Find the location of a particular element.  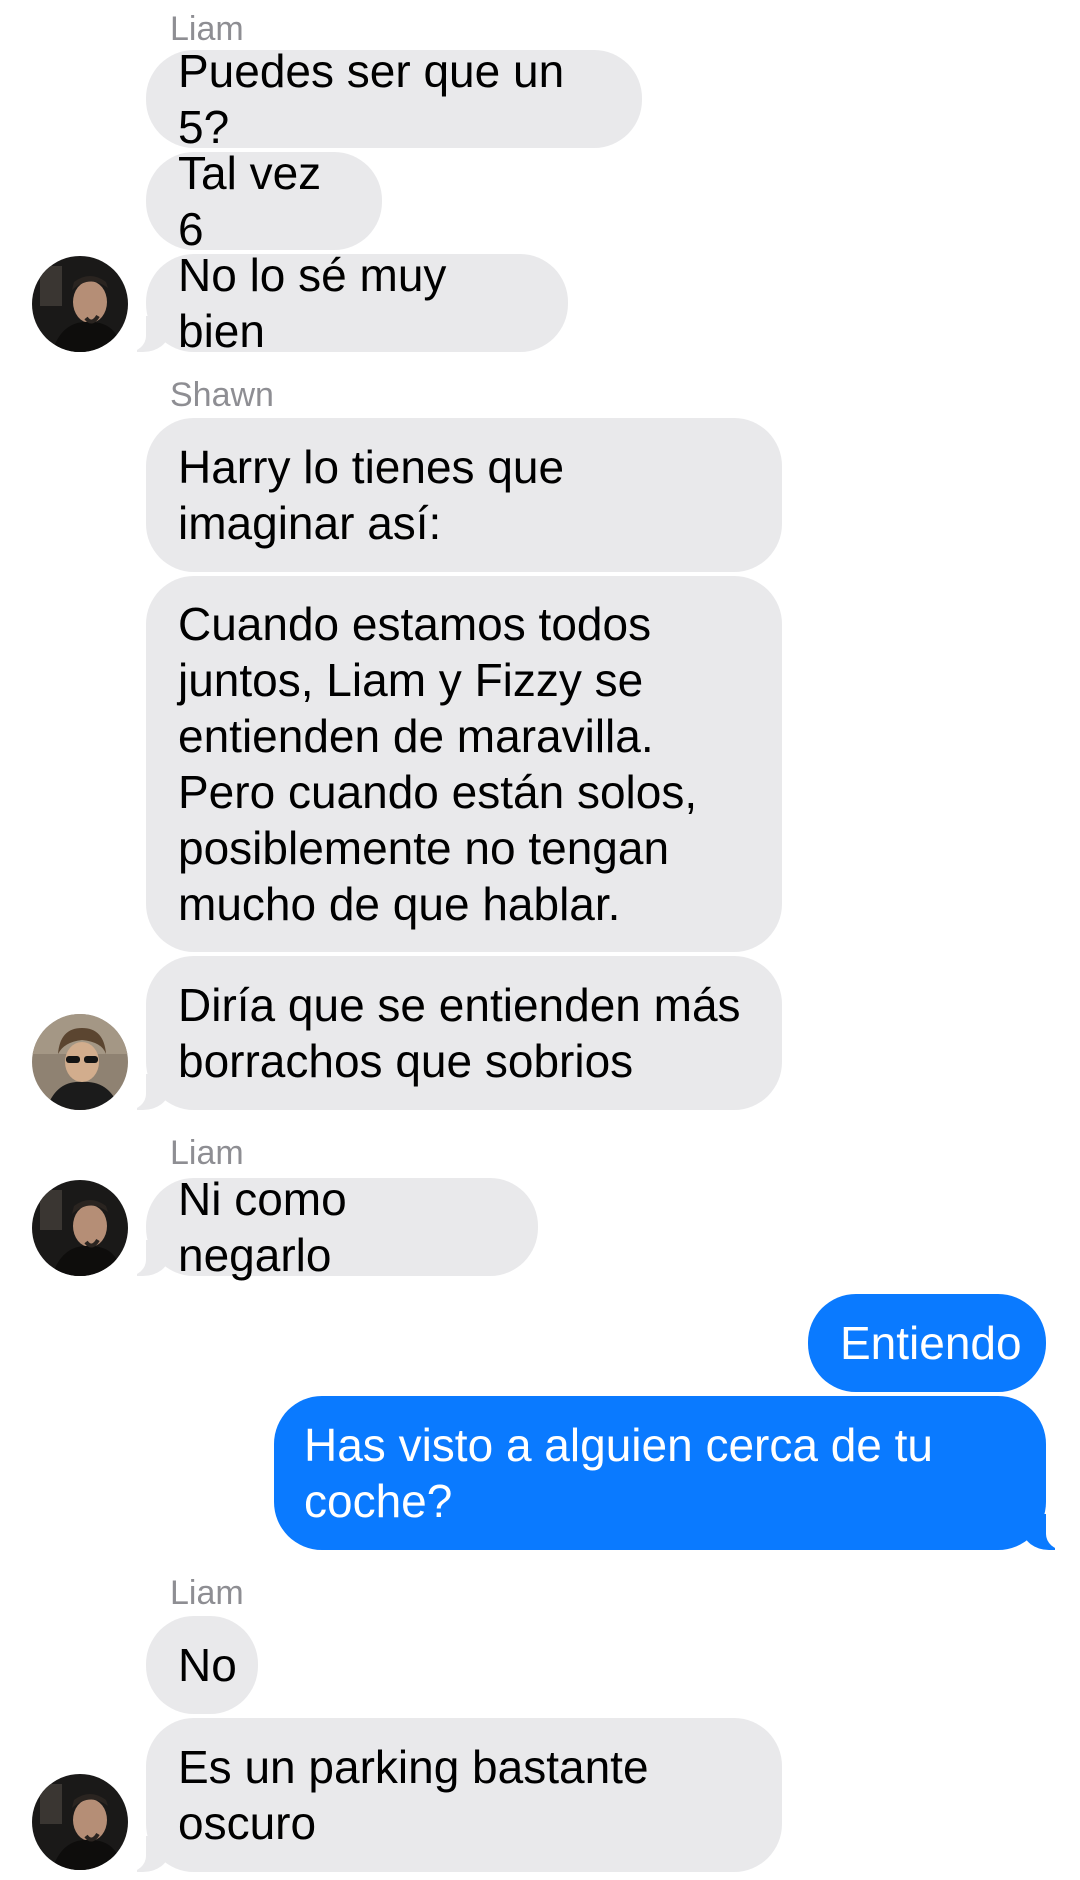

message-bubble-incoming: Puedes ser que un 5? is located at coordinates (394, 99).